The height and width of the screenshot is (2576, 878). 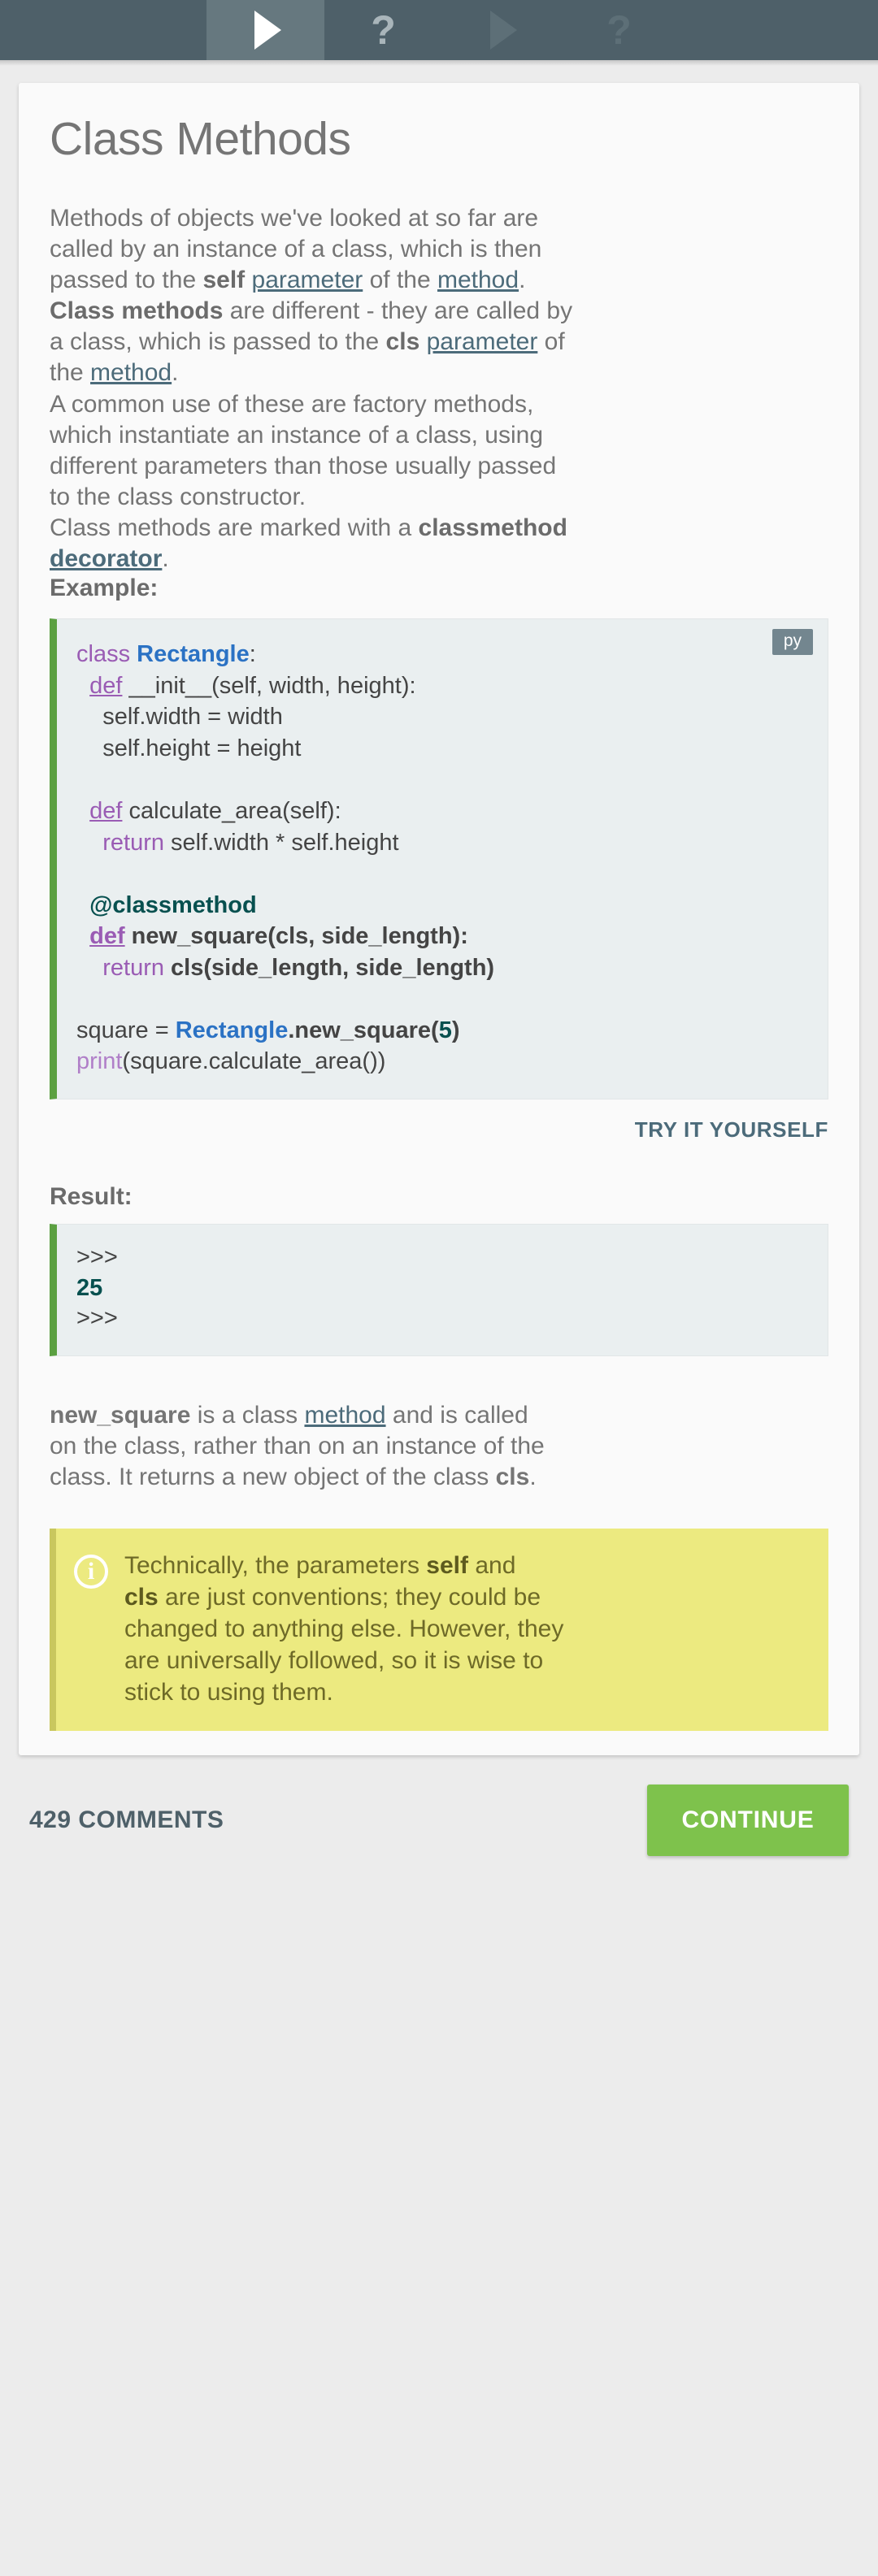 What do you see at coordinates (103, 30) in the screenshot?
I see `toolbar-left-spacer` at bounding box center [103, 30].